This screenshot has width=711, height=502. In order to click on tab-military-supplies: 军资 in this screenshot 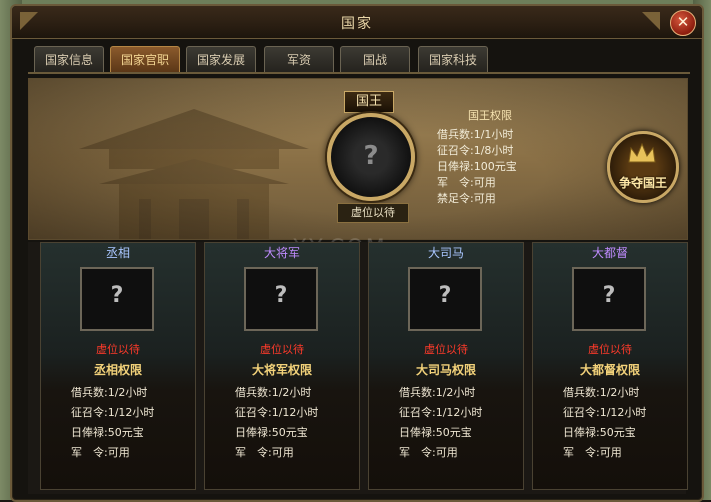, I will do `click(299, 59)`.